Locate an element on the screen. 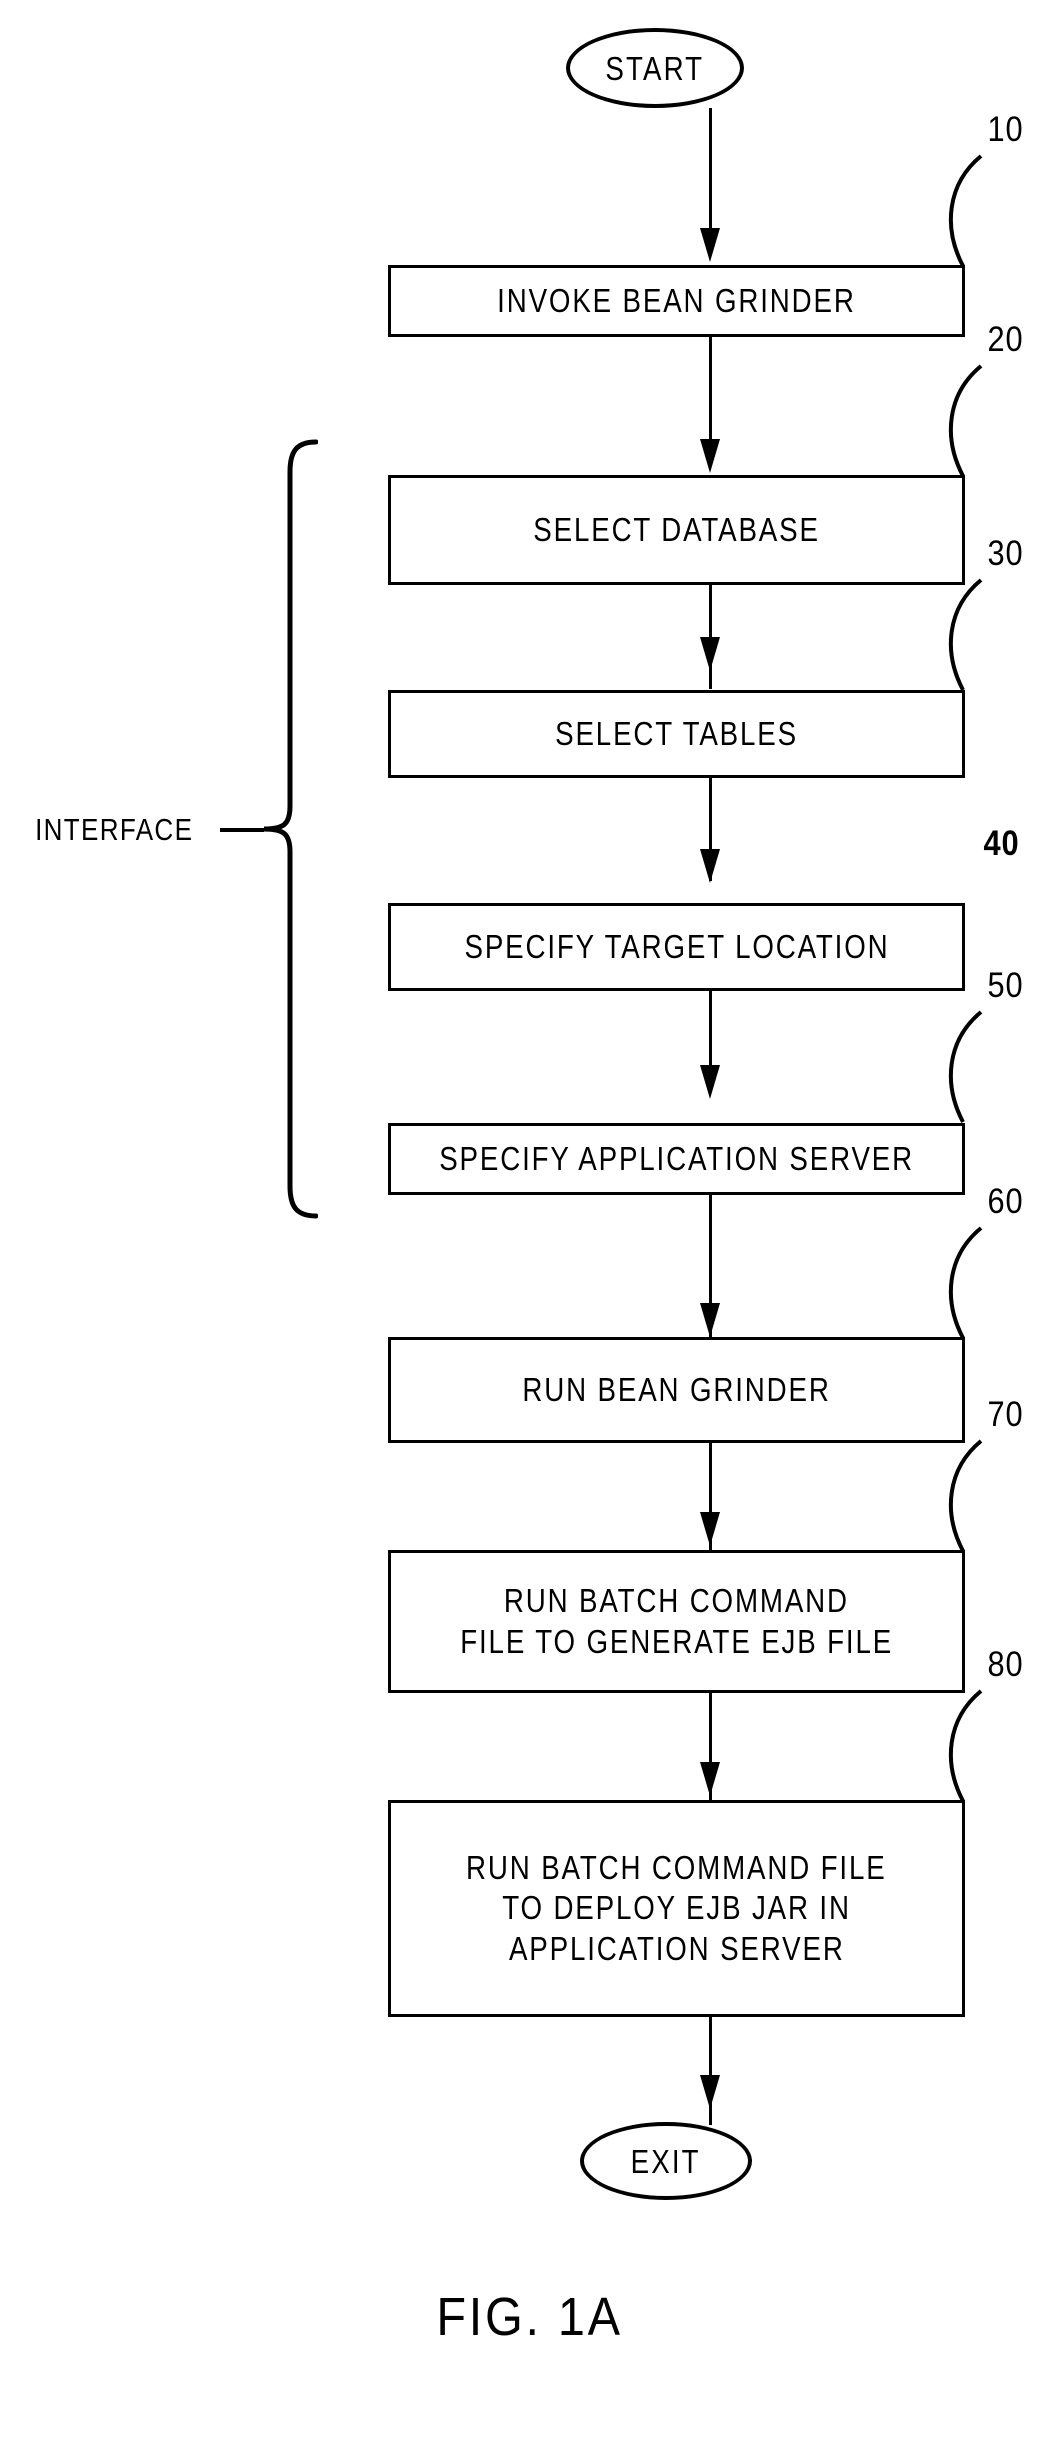  figure-caption-text: FIG. 1A is located at coordinates (530, 2317).